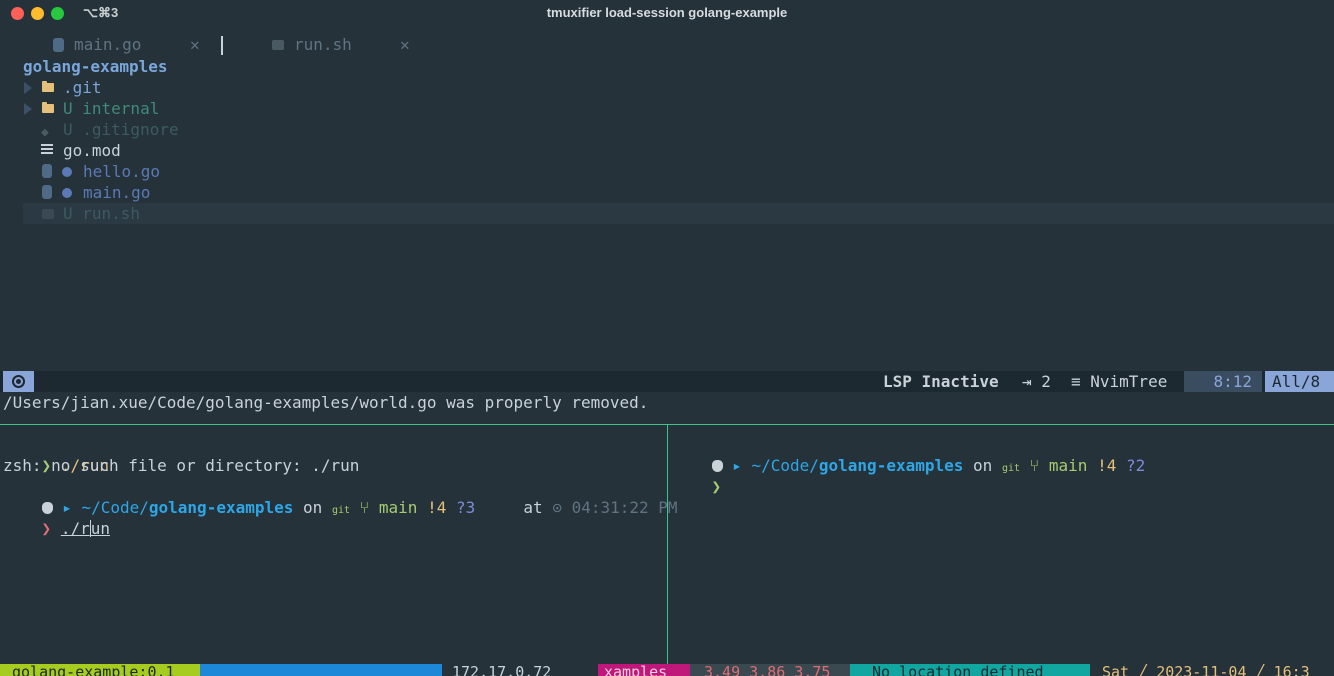 This screenshot has width=1334, height=676. Describe the element at coordinates (1223, 381) in the screenshot. I see `cursor-position: 8:12` at that location.